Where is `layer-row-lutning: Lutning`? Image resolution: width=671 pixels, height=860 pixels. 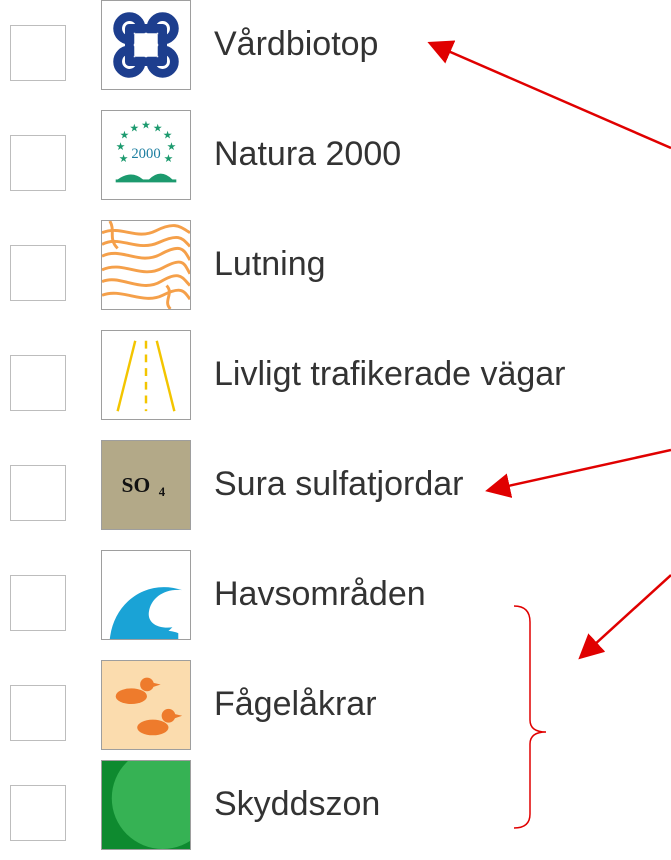 layer-row-lutning: Lutning is located at coordinates (335, 270).